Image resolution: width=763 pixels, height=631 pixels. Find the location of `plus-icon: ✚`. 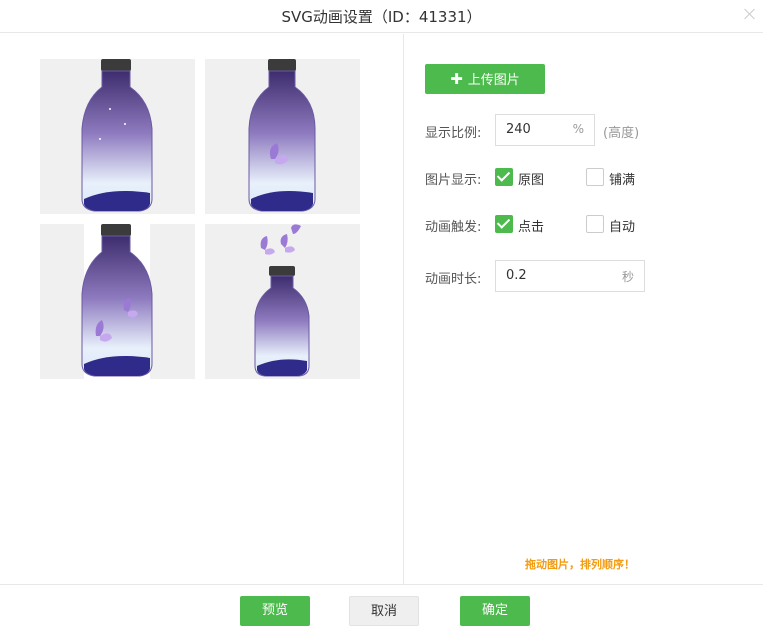

plus-icon: ✚ is located at coordinates (456, 79).